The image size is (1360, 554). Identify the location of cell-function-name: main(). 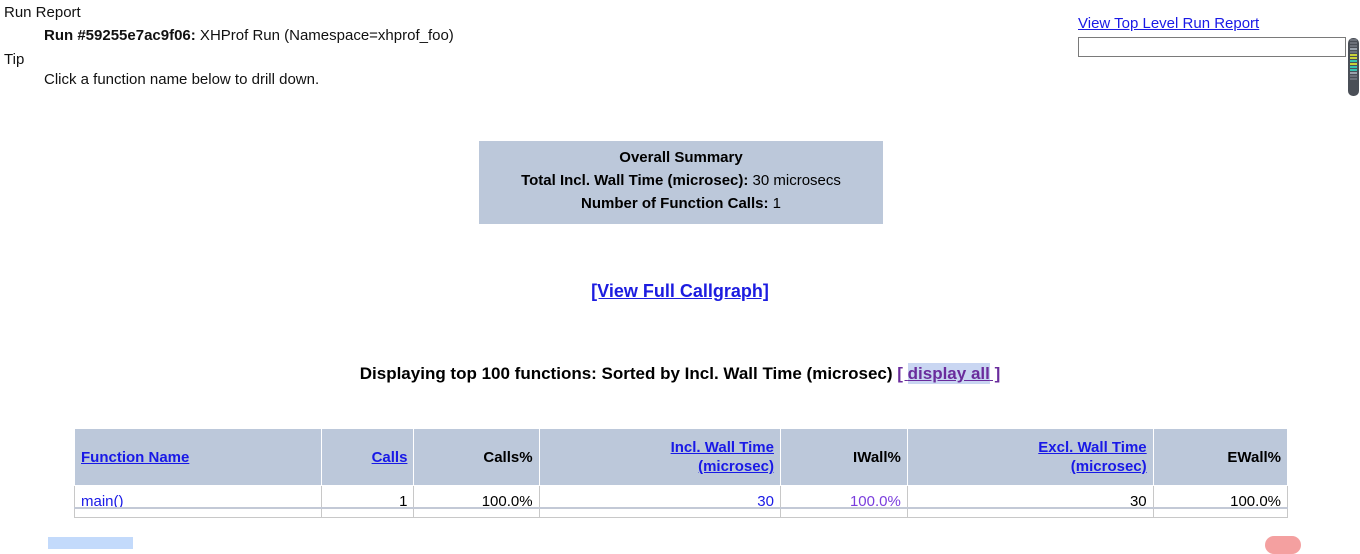
(198, 501).